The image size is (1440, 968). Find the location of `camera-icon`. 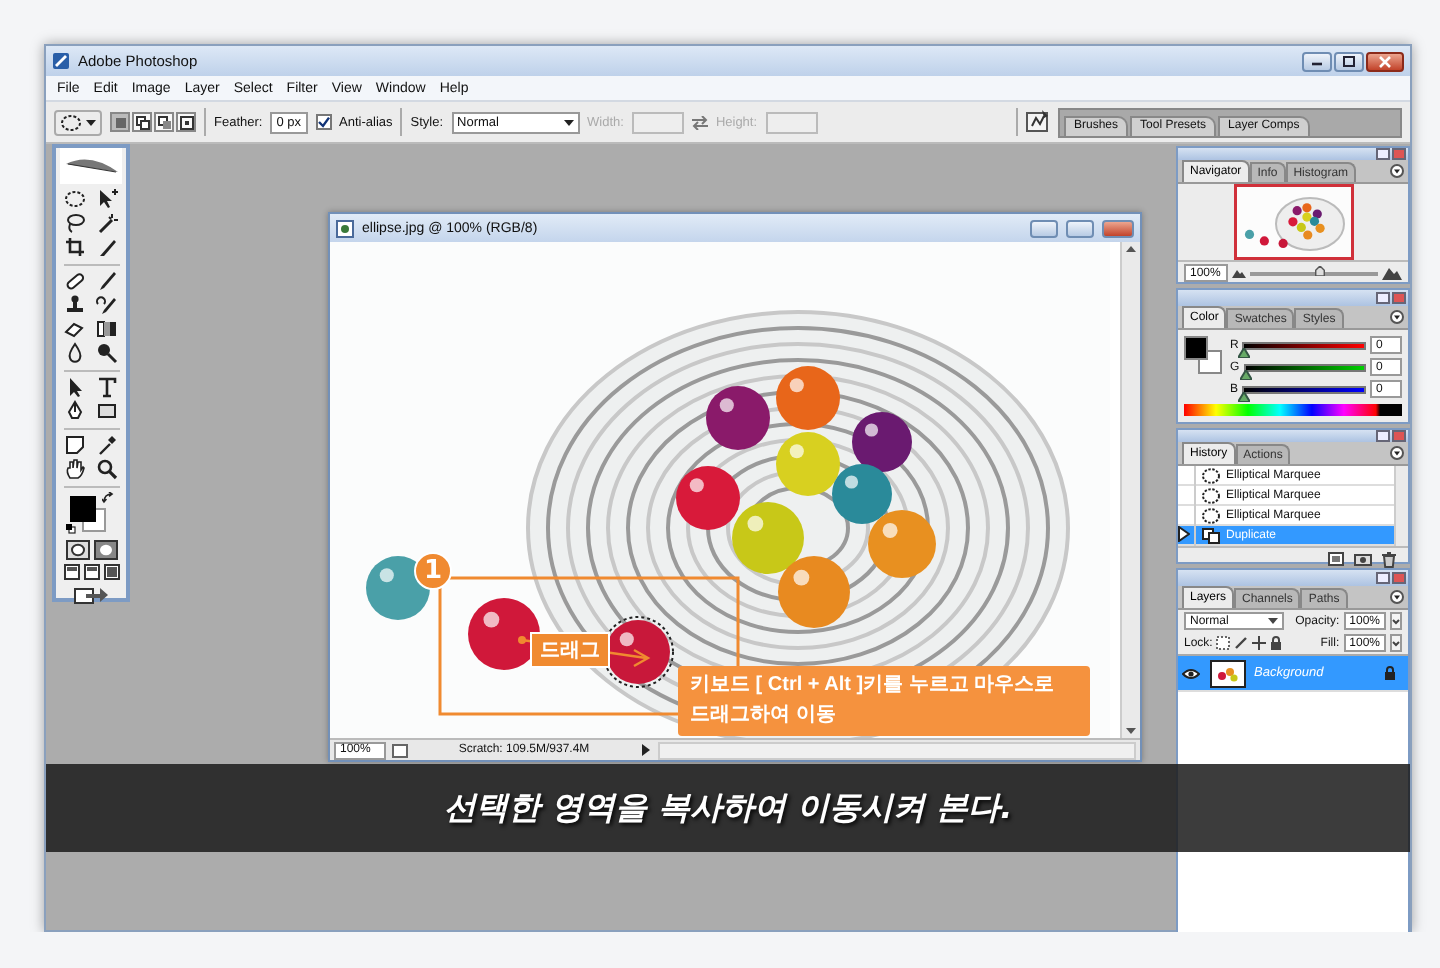

camera-icon is located at coordinates (1363, 559).